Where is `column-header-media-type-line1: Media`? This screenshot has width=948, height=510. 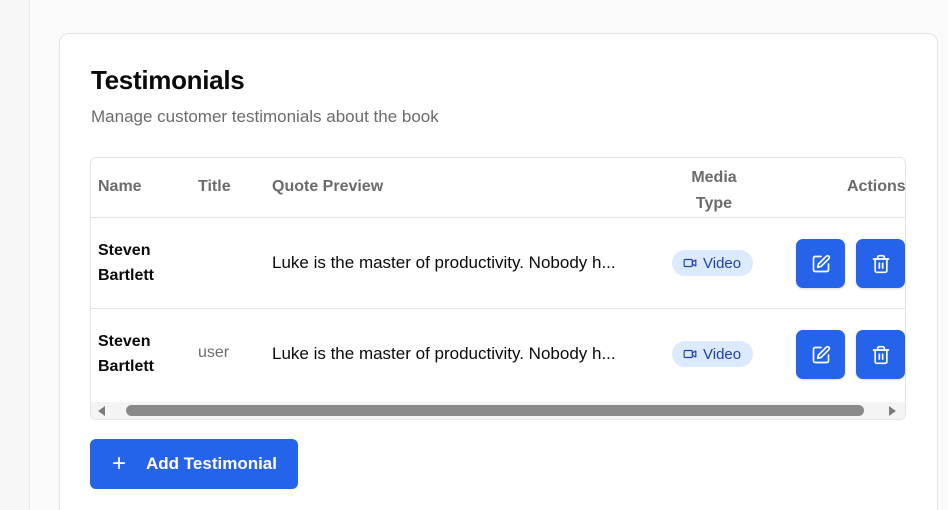 column-header-media-type-line1: Media is located at coordinates (714, 177).